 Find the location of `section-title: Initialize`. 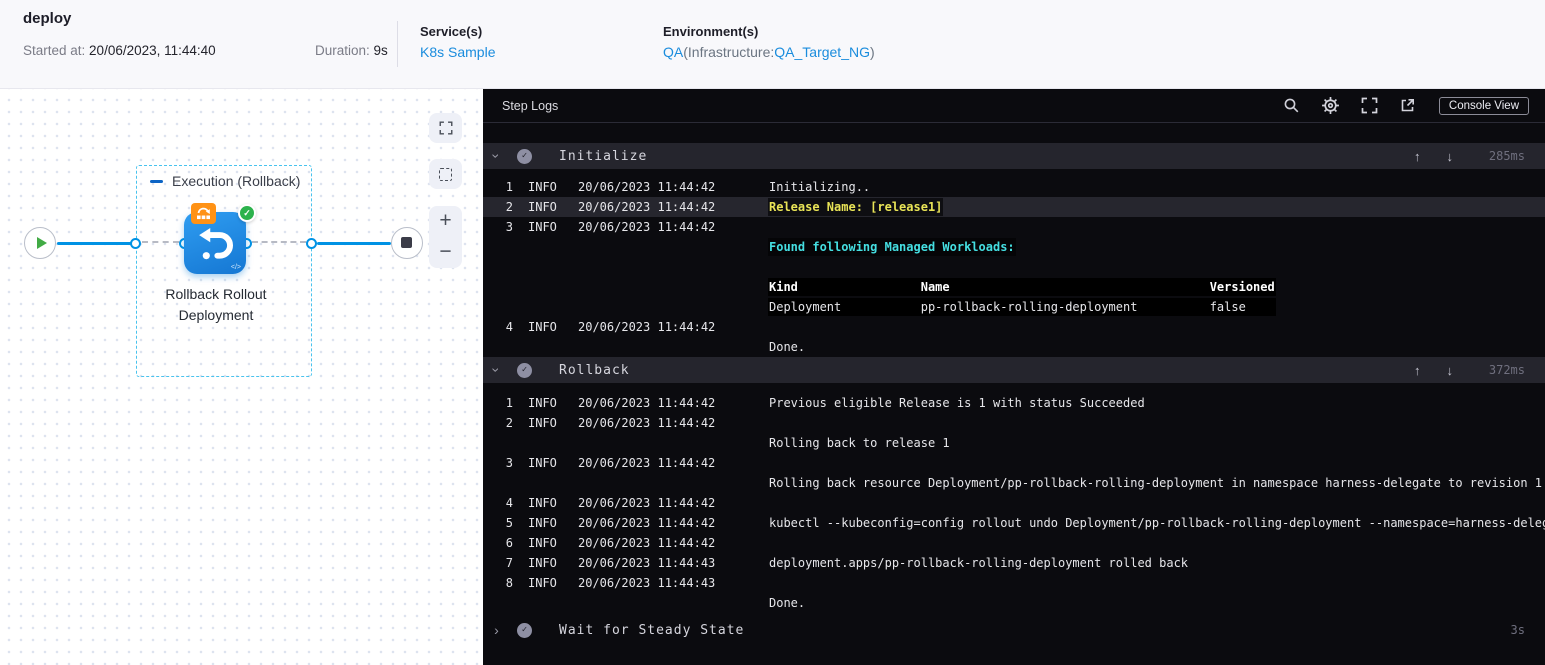

section-title: Initialize is located at coordinates (603, 156).